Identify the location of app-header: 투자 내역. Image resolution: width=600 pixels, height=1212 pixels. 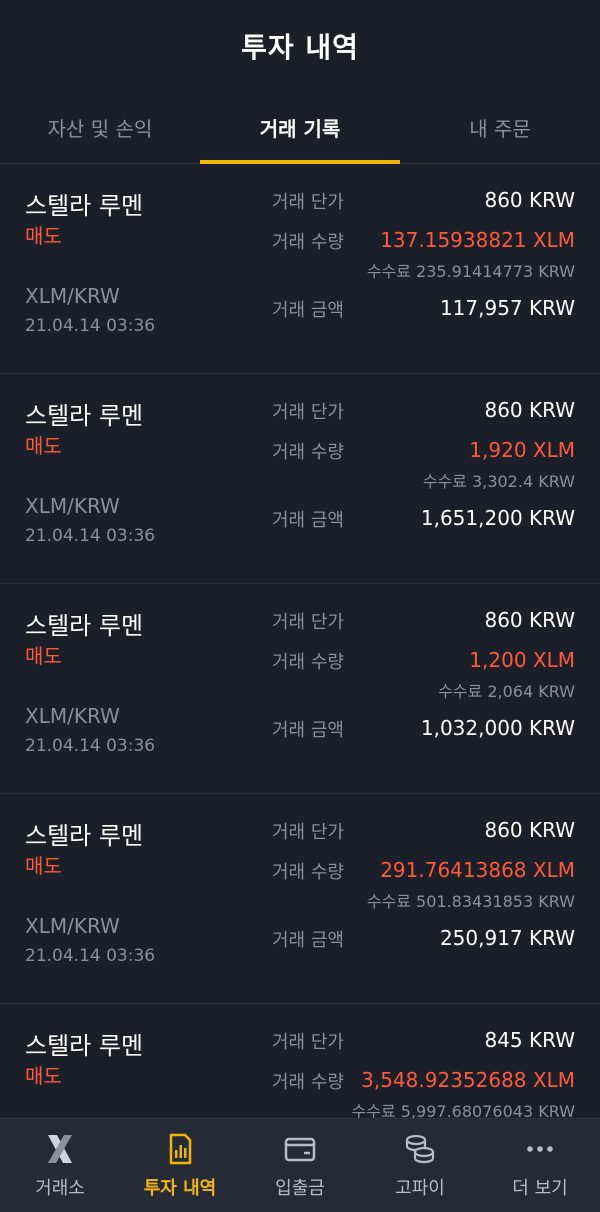
(300, 46).